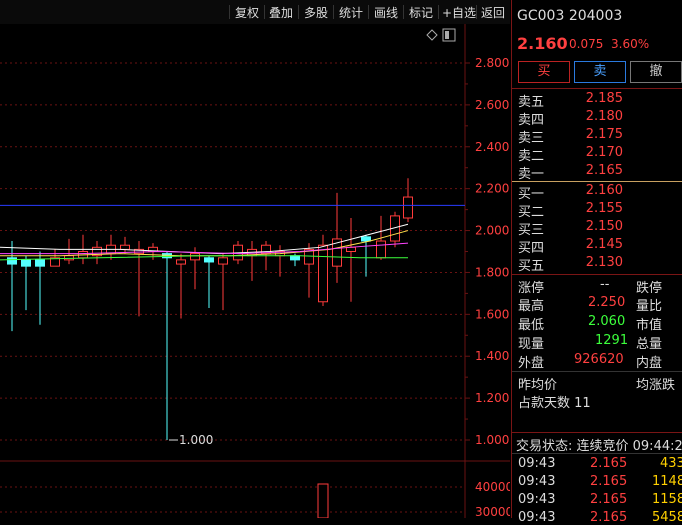  I want to click on security-code: GC003 204003, so click(569, 16).